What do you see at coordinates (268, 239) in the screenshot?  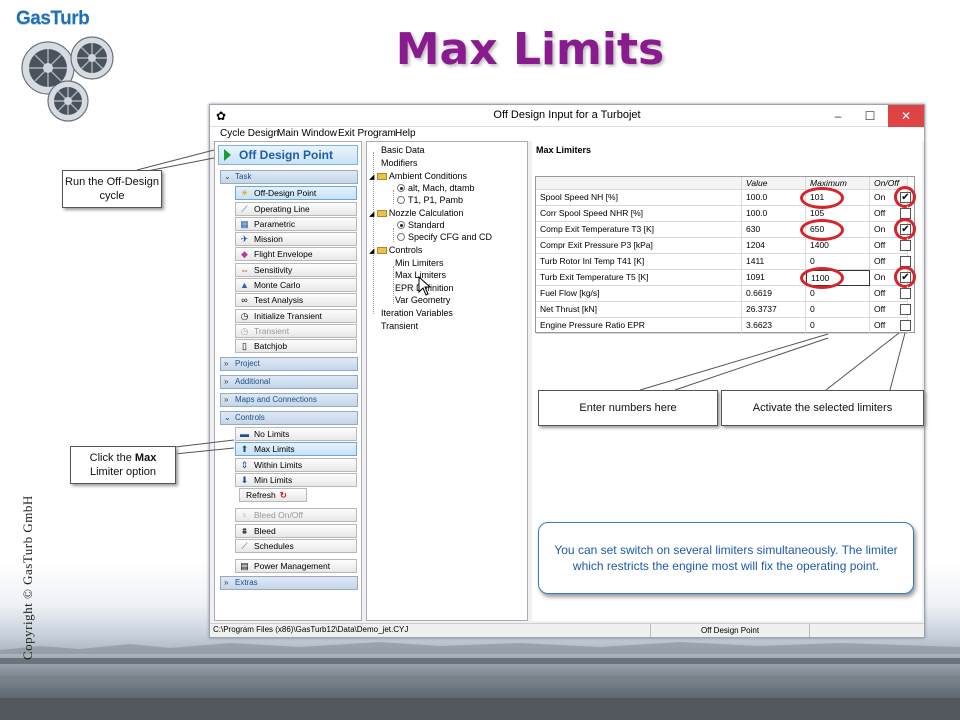 I see `task-label: Mission` at bounding box center [268, 239].